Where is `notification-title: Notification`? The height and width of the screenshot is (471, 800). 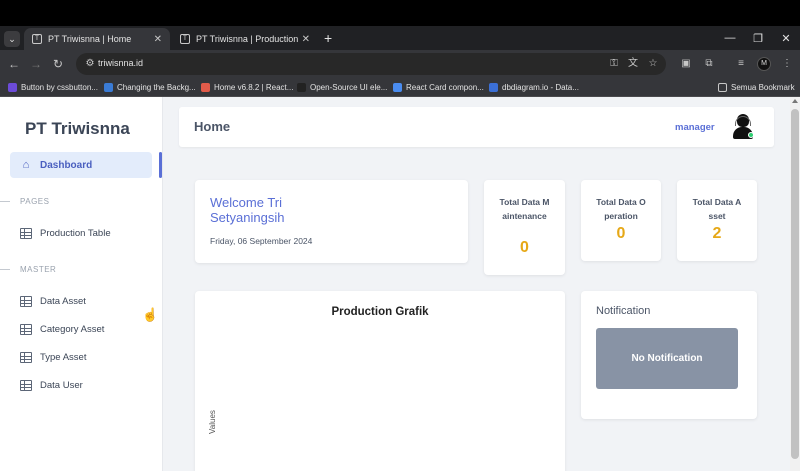
notification-title: Notification is located at coordinates (623, 311).